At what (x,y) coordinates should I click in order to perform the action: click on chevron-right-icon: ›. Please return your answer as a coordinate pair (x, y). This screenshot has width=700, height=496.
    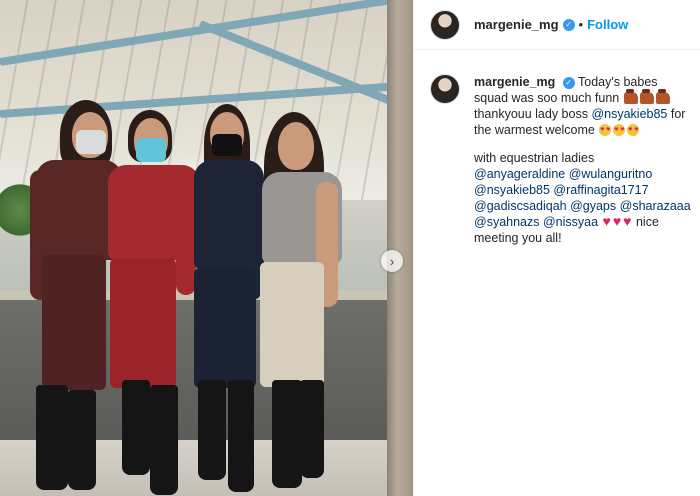
    Looking at the image, I should click on (392, 261).